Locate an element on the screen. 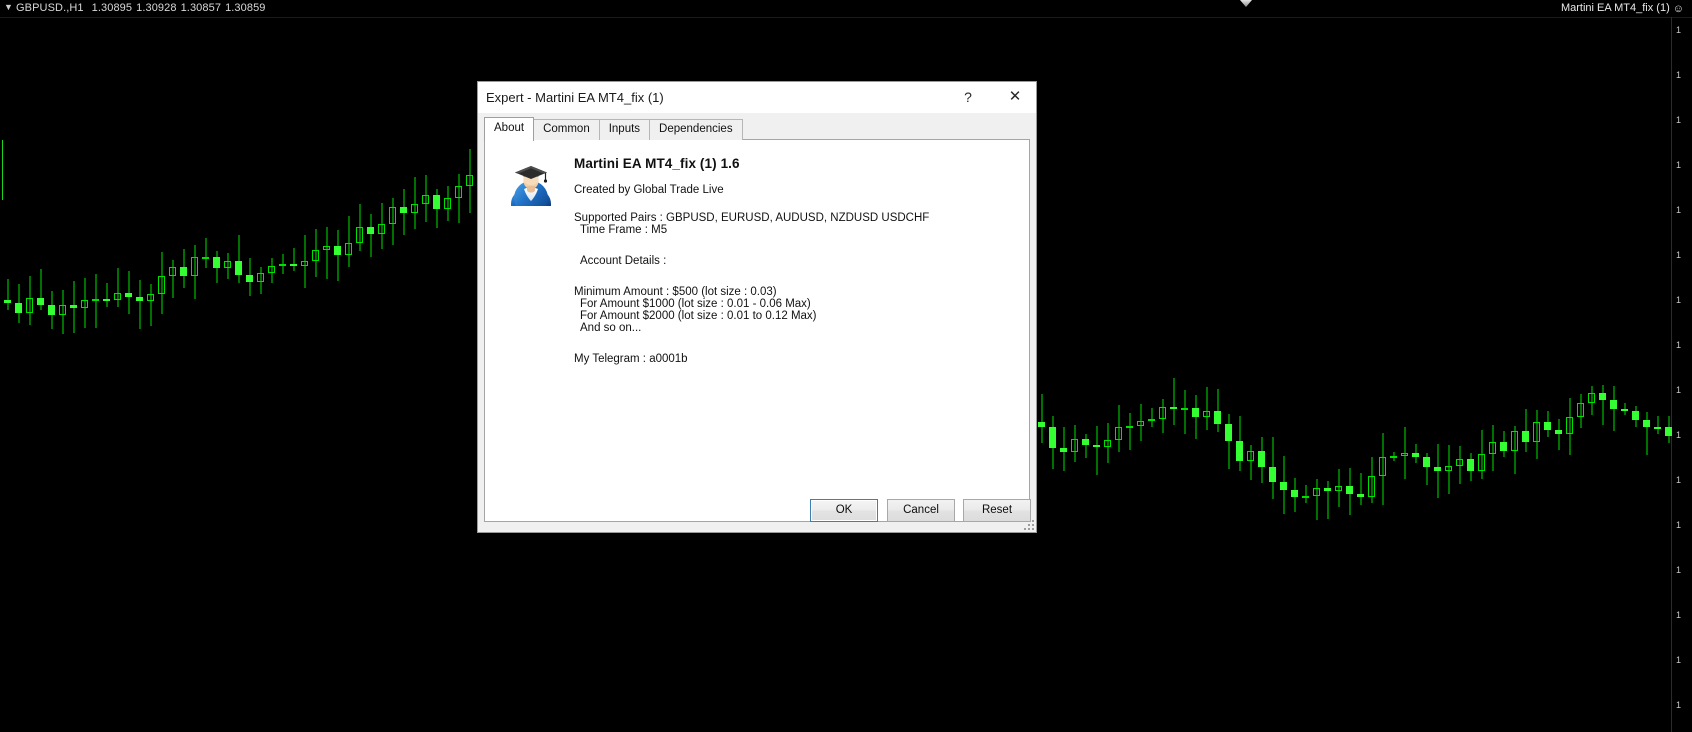 Image resolution: width=1692 pixels, height=732 pixels. tab-common: Common is located at coordinates (566, 129).